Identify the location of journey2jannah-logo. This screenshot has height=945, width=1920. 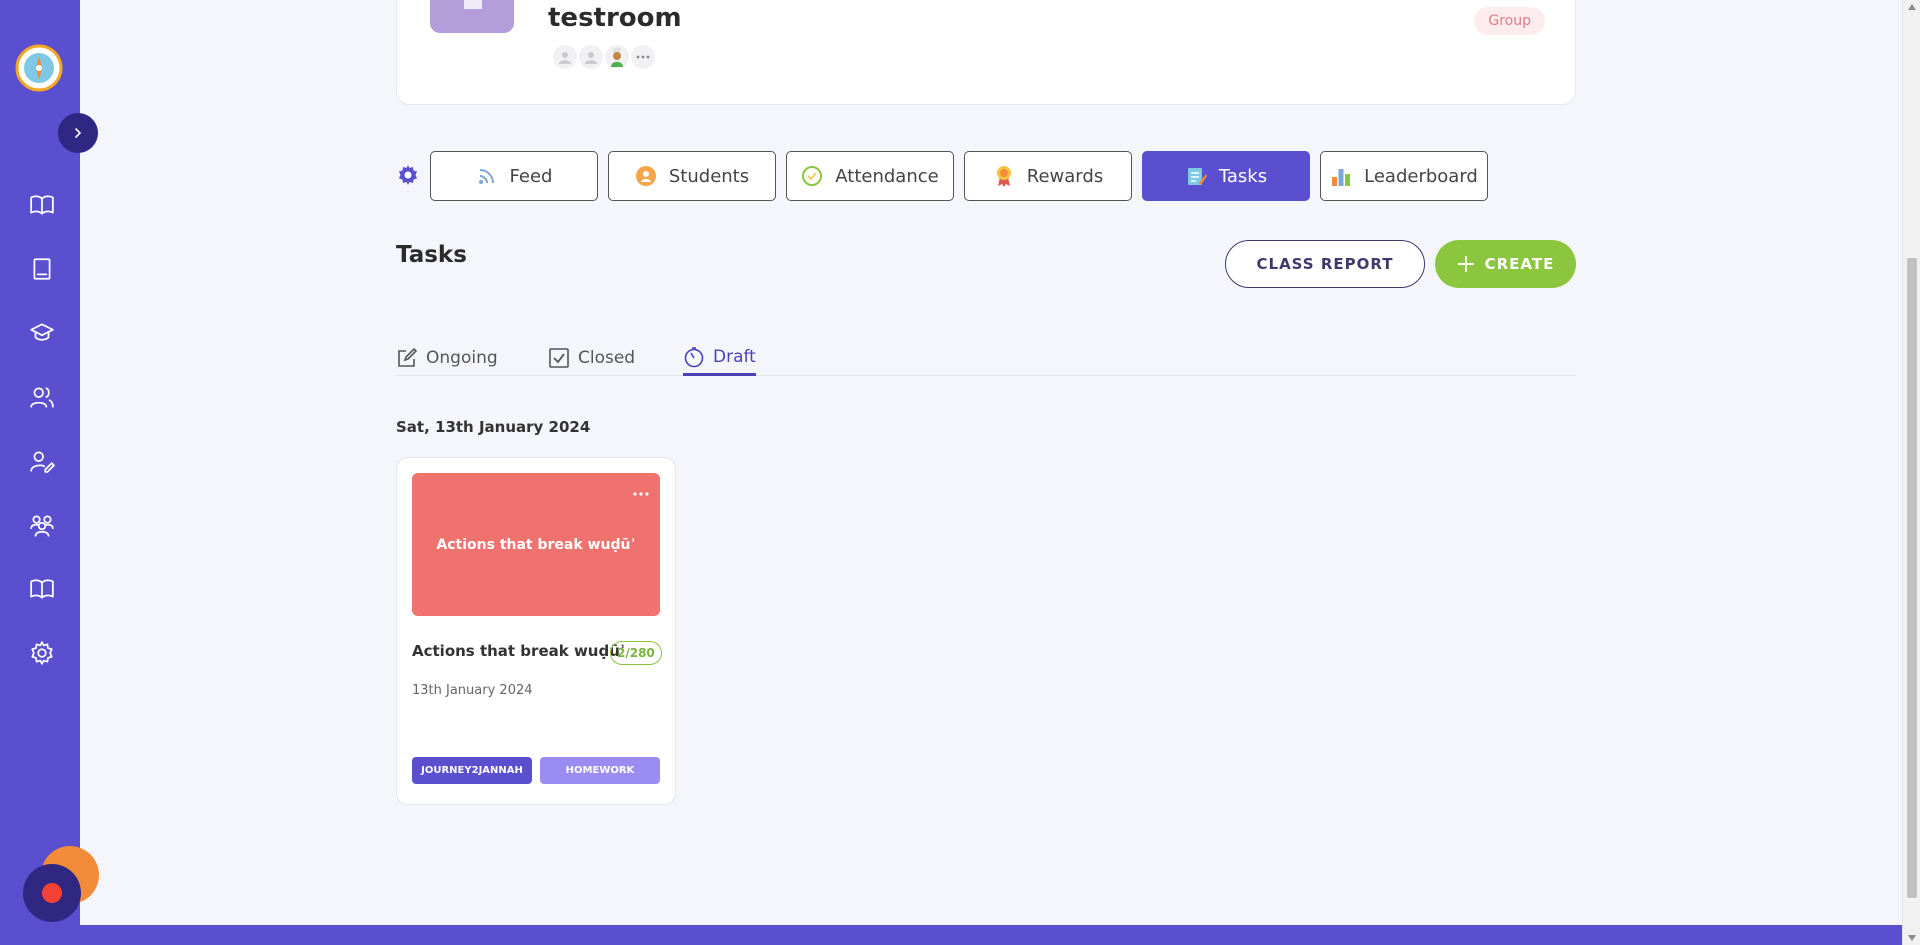
(39, 68).